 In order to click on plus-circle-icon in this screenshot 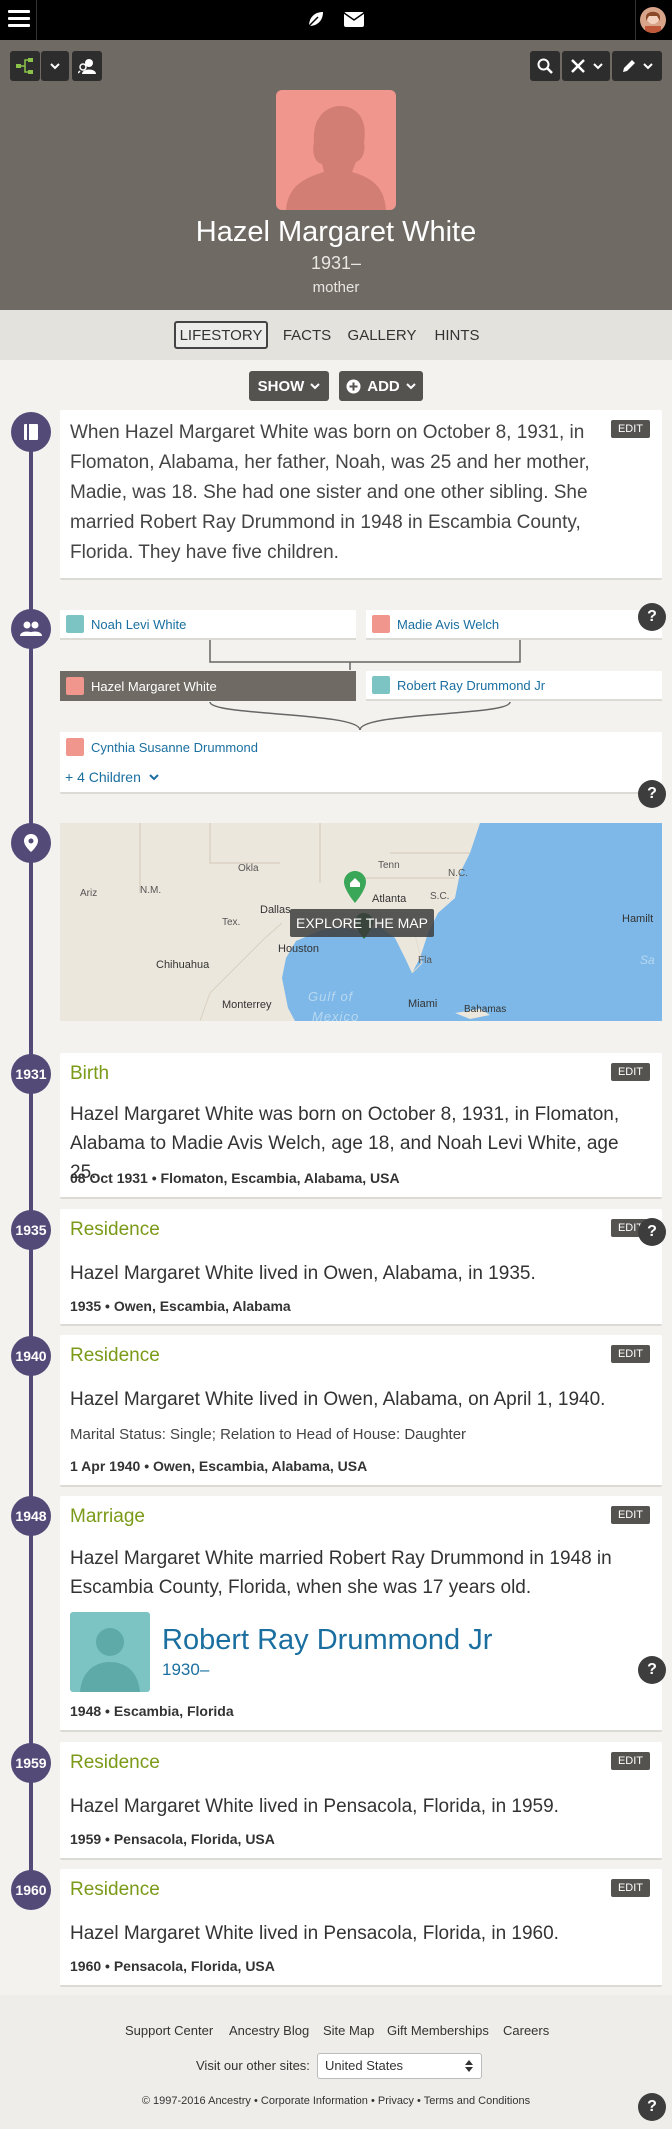, I will do `click(353, 386)`.